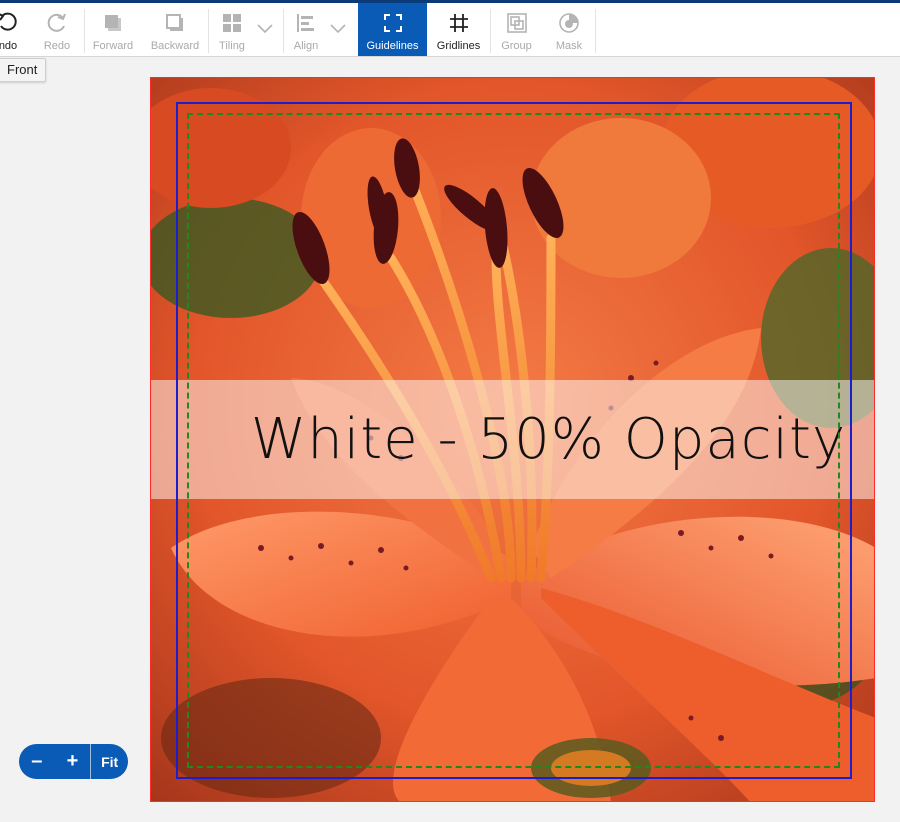 The width and height of the screenshot is (900, 822). Describe the element at coordinates (9, 23) in the screenshot. I see `undo-icon` at that location.